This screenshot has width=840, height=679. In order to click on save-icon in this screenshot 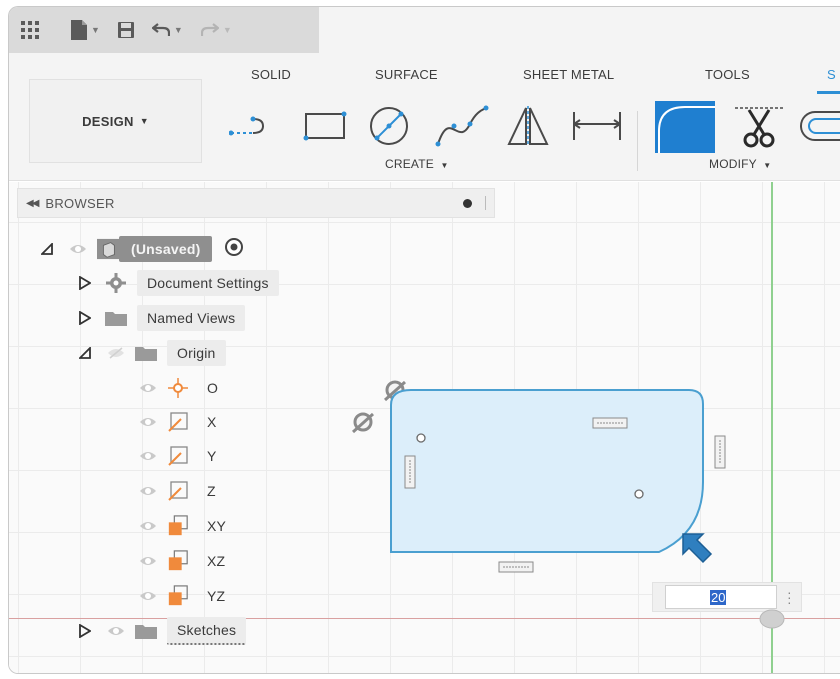, I will do `click(125, 30)`.